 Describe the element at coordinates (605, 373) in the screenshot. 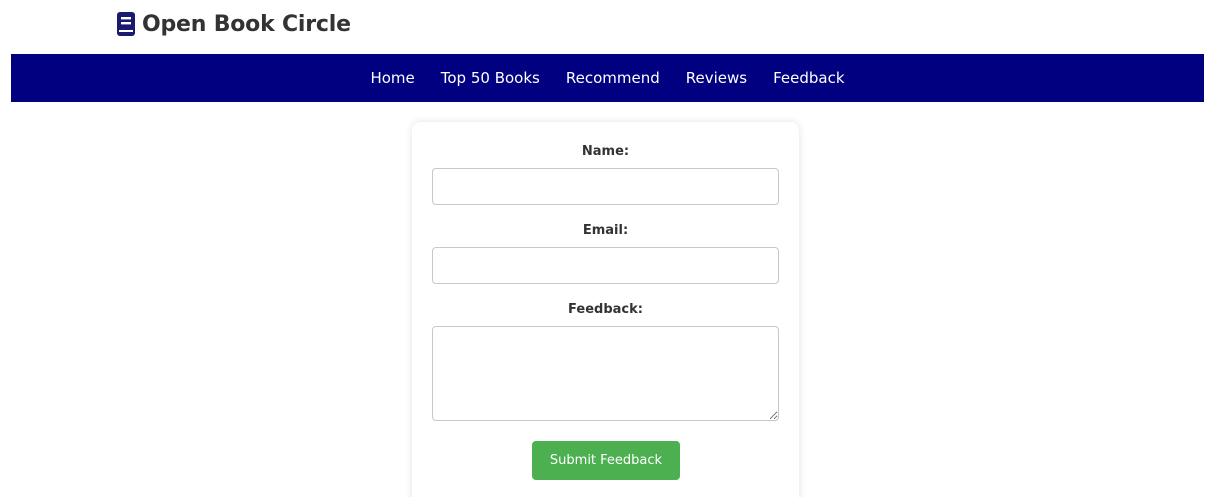

I see `feedback-textarea` at that location.